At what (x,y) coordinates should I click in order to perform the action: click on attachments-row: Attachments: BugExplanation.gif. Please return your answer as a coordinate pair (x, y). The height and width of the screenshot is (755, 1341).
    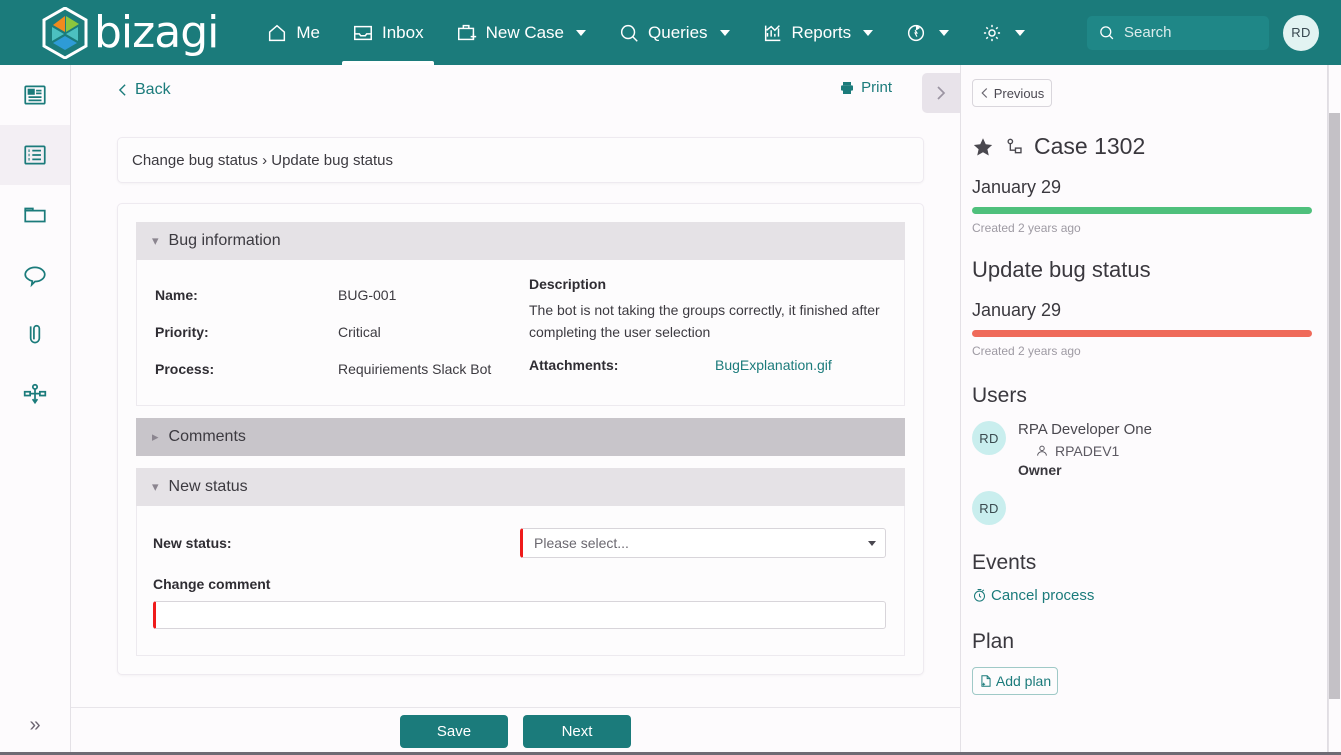
    Looking at the image, I should click on (707, 365).